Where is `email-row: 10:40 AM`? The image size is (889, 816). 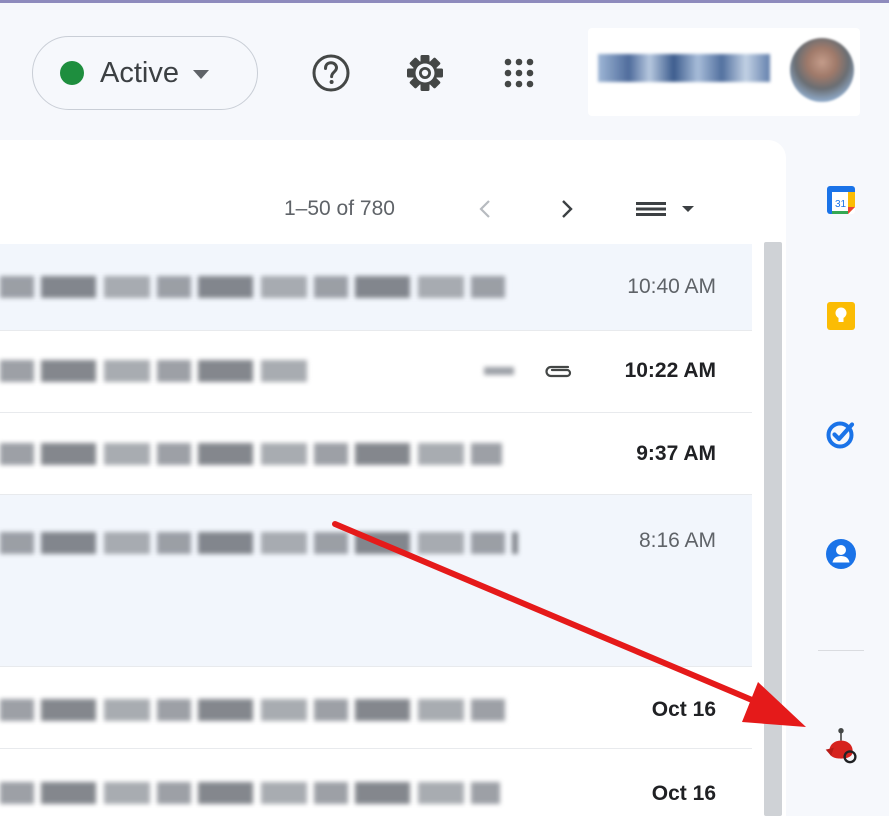
email-row: 10:40 AM is located at coordinates (376, 287).